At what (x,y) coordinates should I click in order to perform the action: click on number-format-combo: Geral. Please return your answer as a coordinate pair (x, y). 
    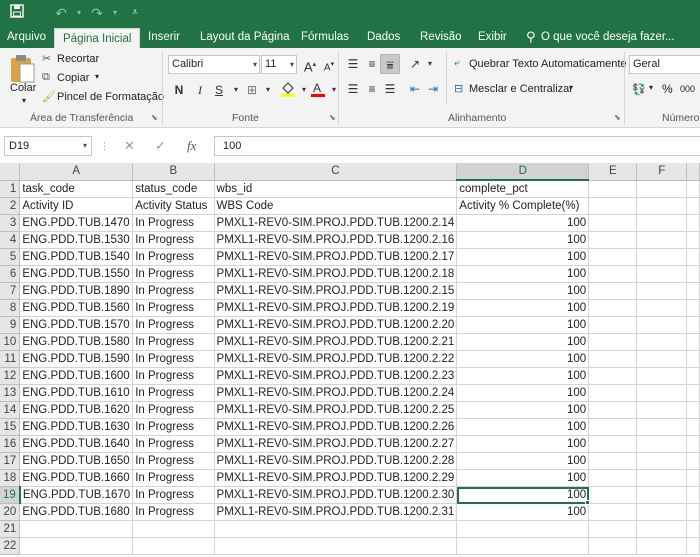
    Looking at the image, I should click on (664, 64).